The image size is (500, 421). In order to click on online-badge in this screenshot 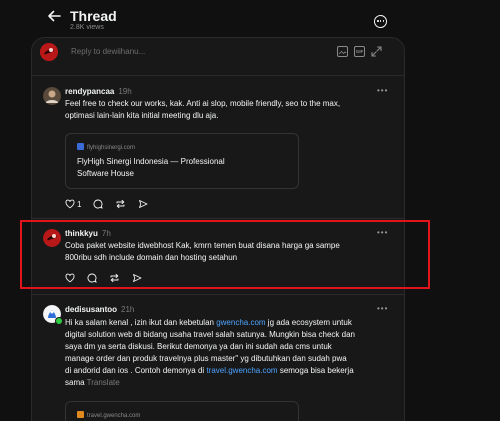, I will do `click(59, 321)`.